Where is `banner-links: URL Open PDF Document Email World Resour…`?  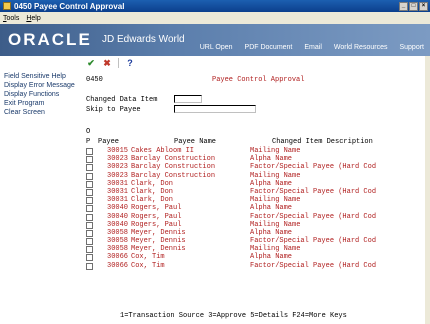 banner-links: URL Open PDF Document Email World Resour… is located at coordinates (312, 47).